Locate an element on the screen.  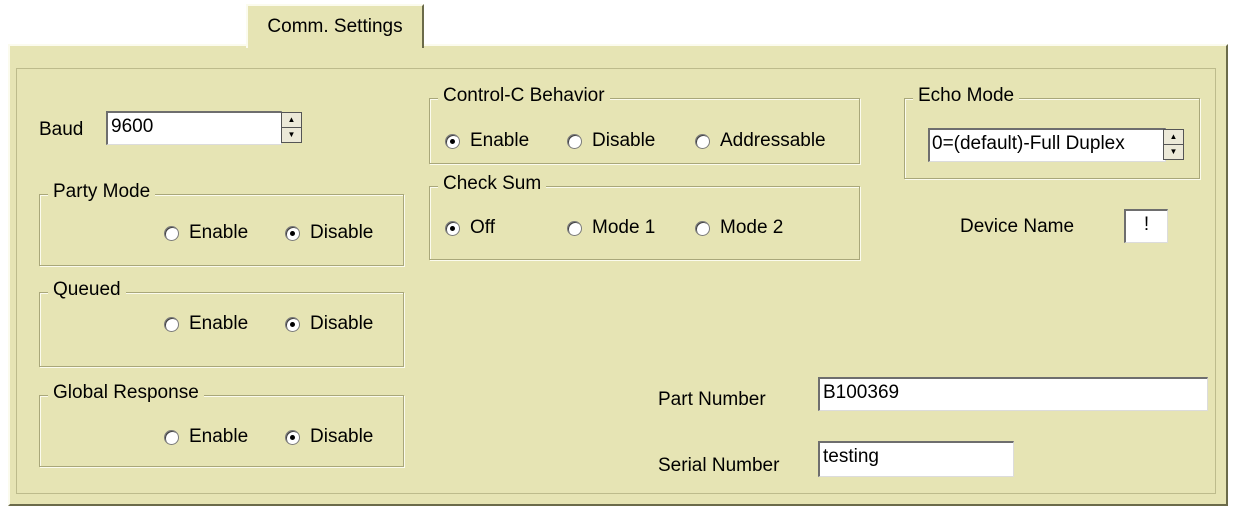
queued-enable-radio: Enable is located at coordinates (206, 324).